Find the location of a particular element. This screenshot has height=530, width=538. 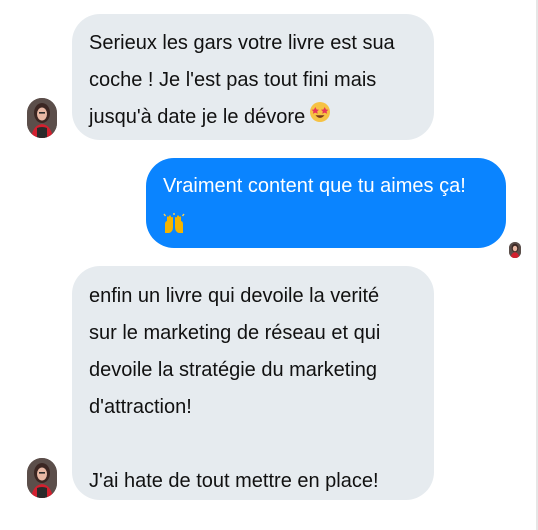

message-text-line: d'attraction! is located at coordinates (140, 407).